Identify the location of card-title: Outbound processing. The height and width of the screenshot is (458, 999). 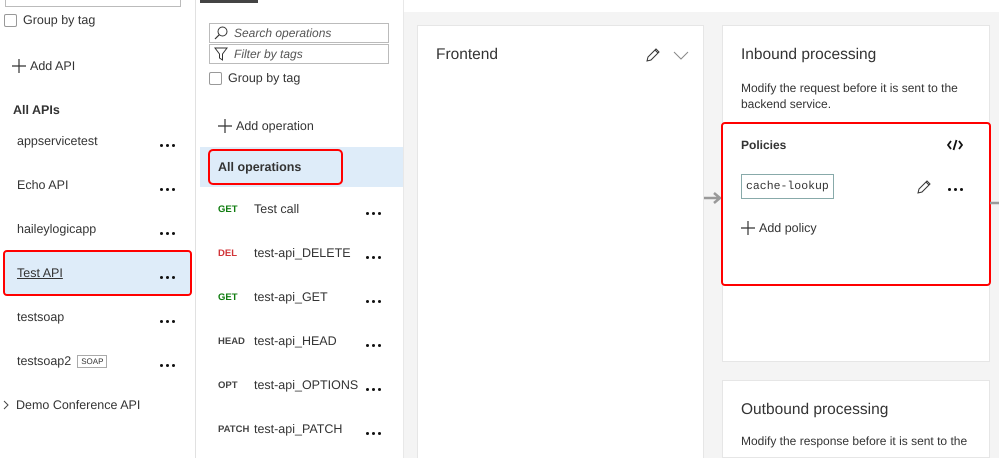
(815, 410).